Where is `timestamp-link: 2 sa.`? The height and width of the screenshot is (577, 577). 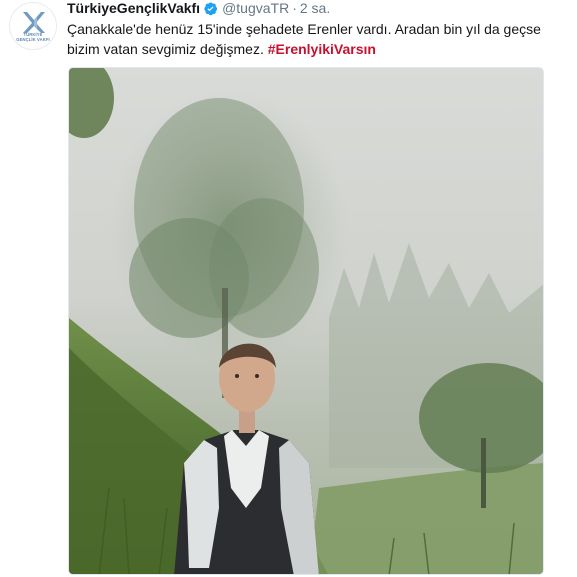 timestamp-link: 2 sa. is located at coordinates (315, 8).